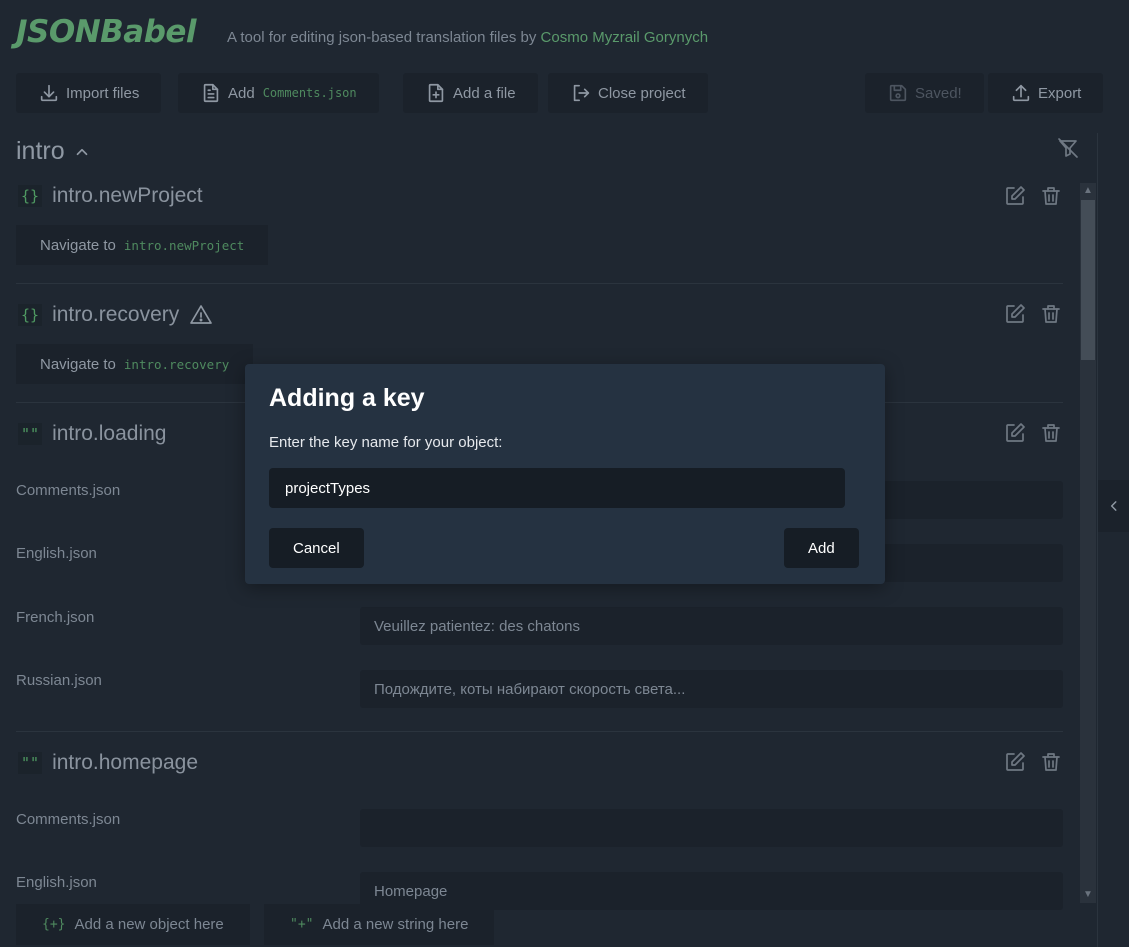 This screenshot has width=1129, height=947. Describe the element at coordinates (642, 93) in the screenshot. I see `close-project-label: Close project` at that location.